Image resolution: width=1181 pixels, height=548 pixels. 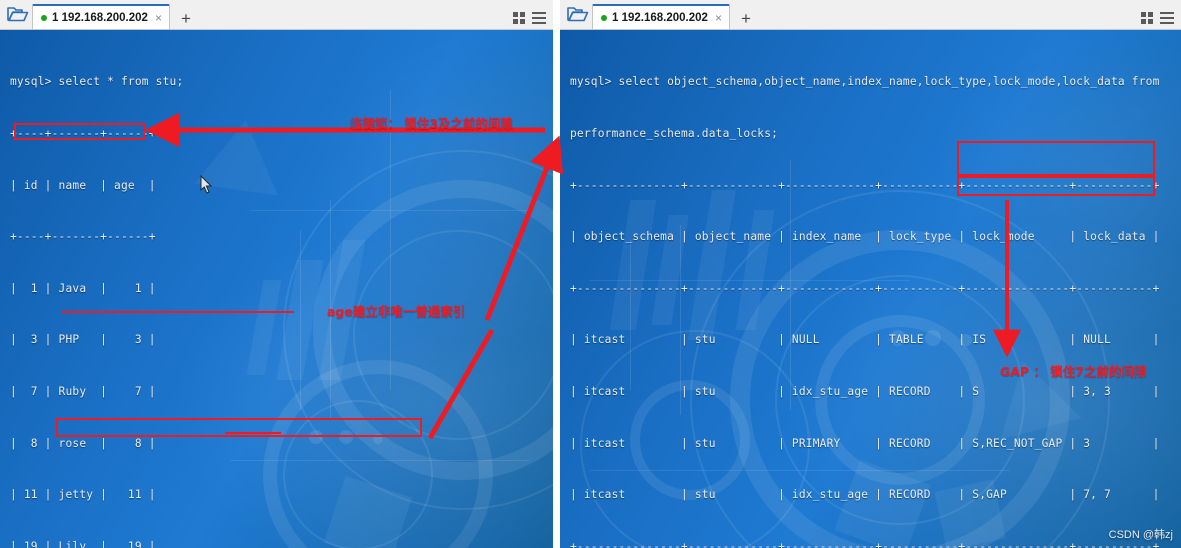 I want to click on terminal-line: | 19 | Lily | 19 |, so click(x=83, y=543).